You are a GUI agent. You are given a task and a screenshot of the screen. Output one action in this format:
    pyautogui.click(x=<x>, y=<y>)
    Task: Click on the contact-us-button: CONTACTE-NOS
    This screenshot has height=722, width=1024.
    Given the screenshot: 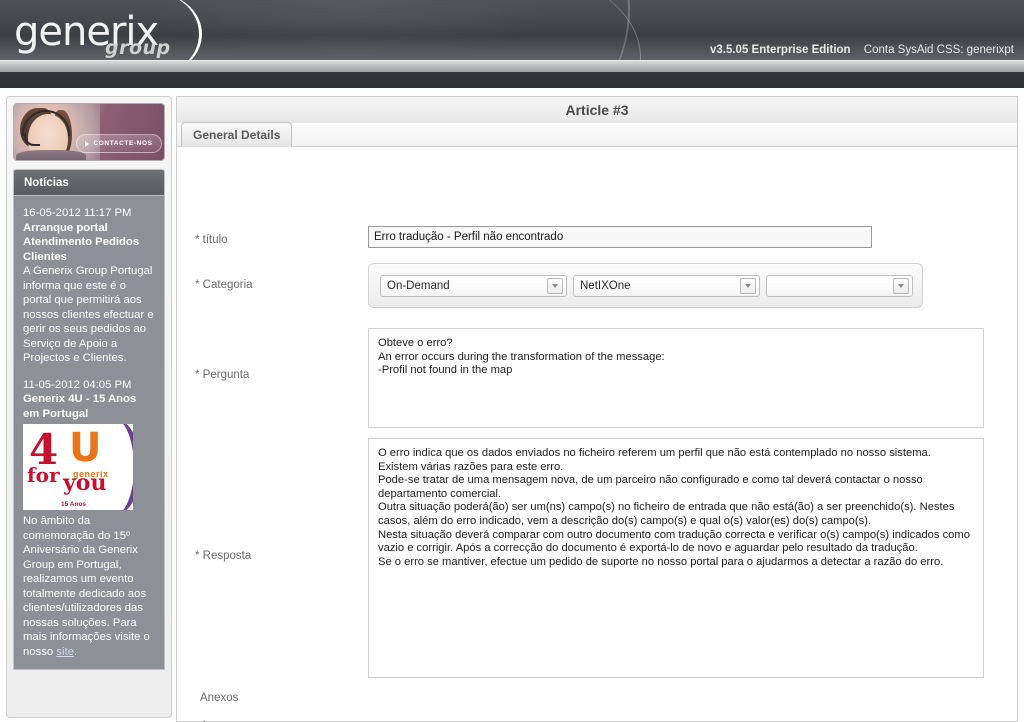 What is the action you would take?
    pyautogui.click(x=119, y=143)
    